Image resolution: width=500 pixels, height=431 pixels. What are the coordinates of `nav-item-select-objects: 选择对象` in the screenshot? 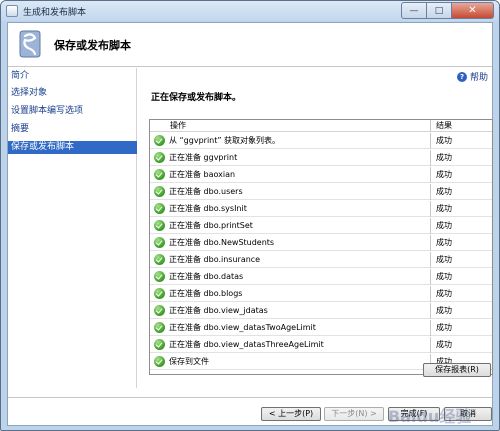 It's located at (72, 93).